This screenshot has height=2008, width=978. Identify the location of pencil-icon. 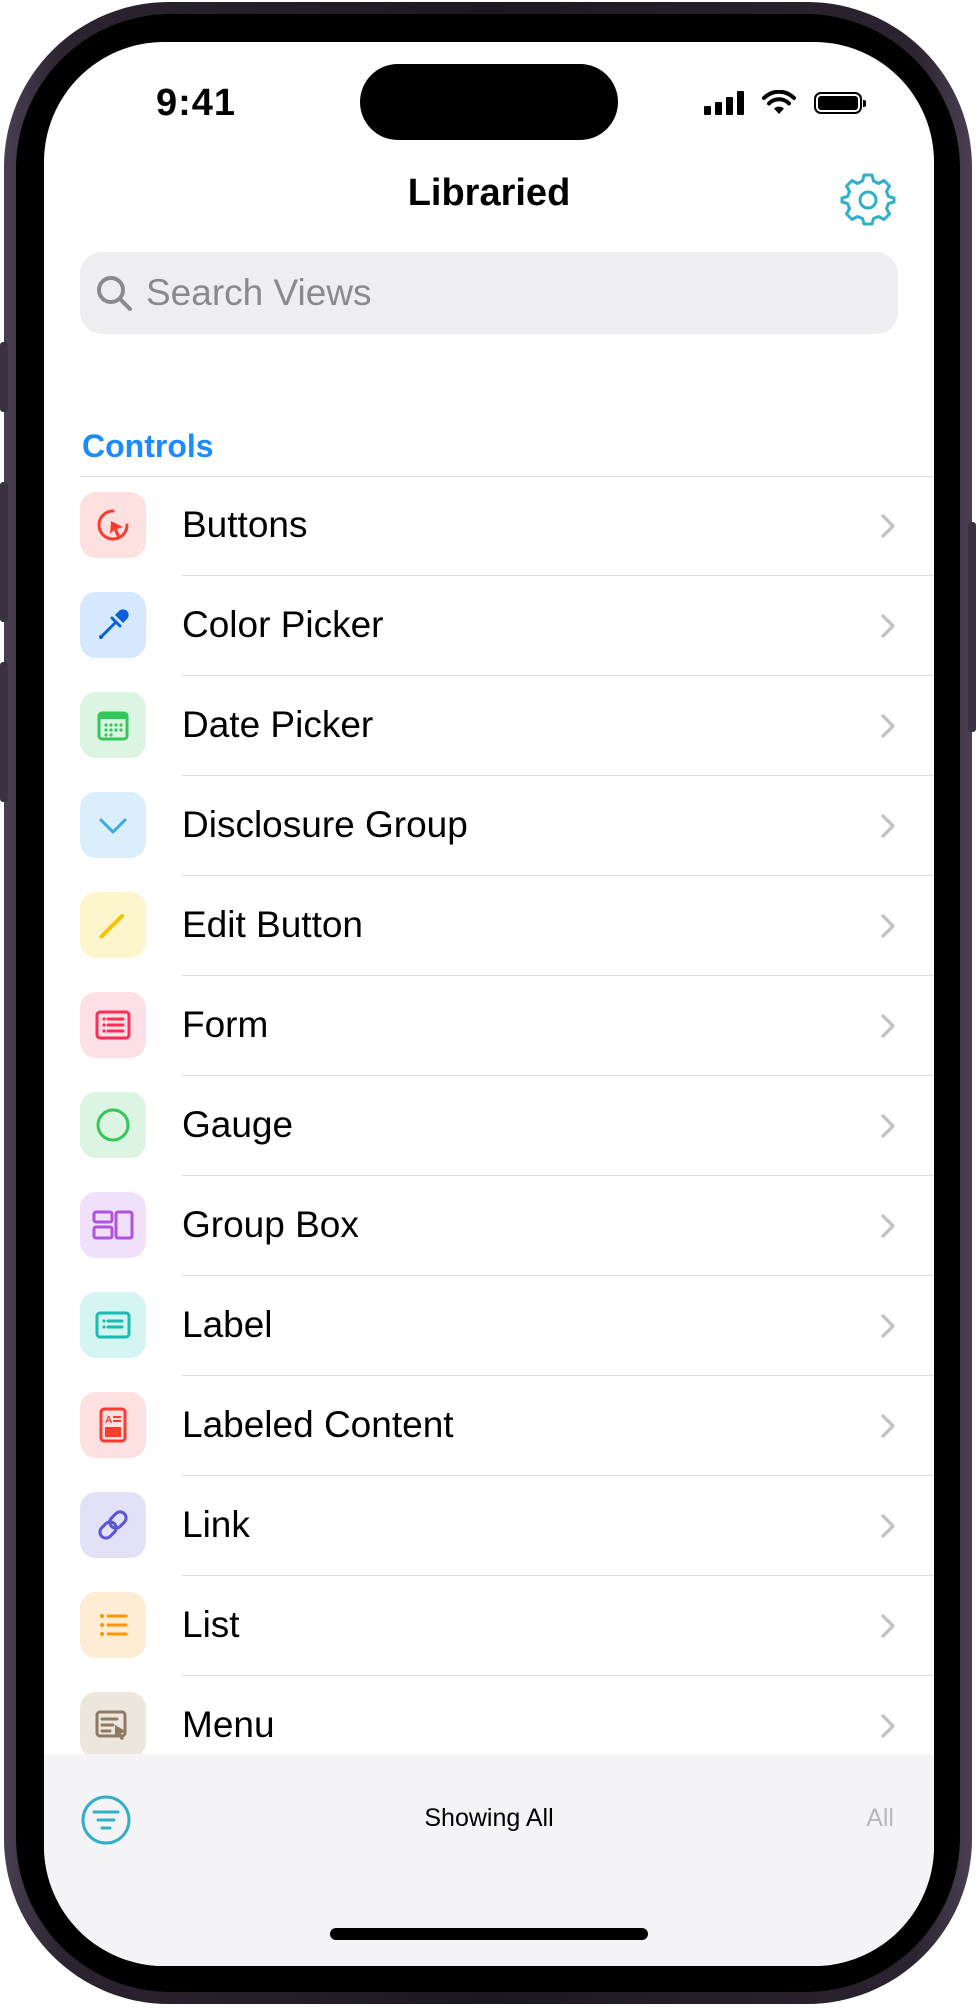
(113, 925).